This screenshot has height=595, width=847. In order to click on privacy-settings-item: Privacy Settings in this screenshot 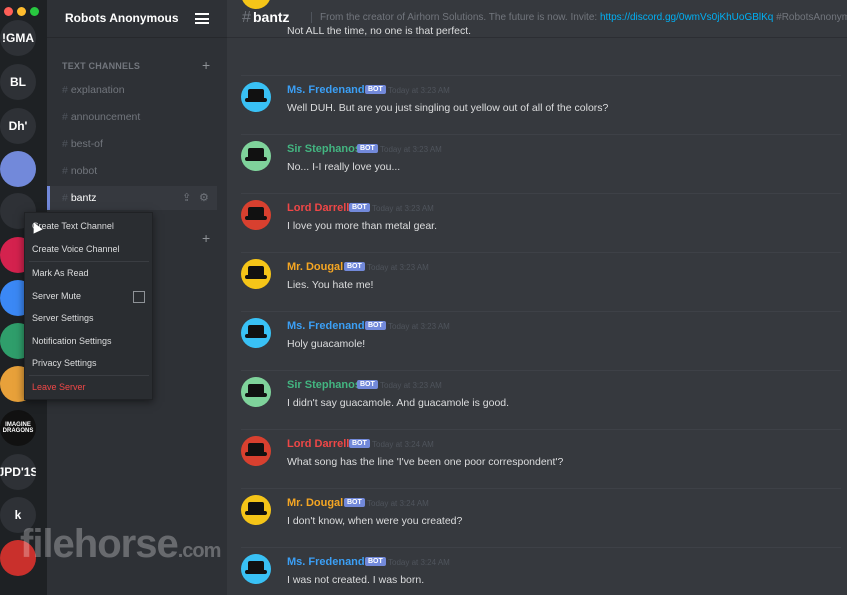, I will do `click(64, 363)`.